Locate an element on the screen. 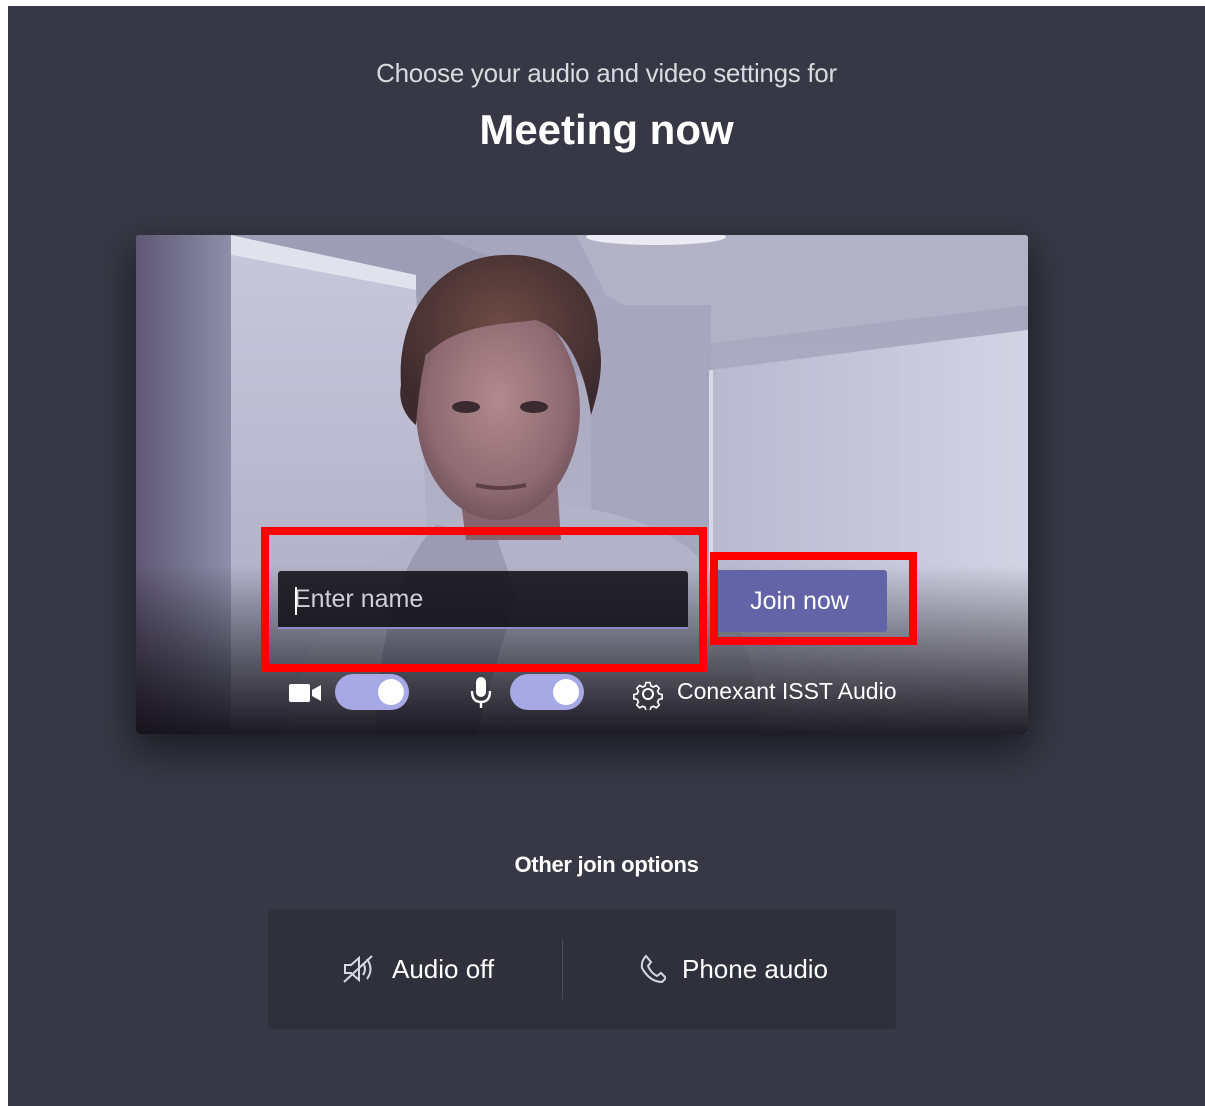 The height and width of the screenshot is (1106, 1205). speaker-off-icon is located at coordinates (359, 969).